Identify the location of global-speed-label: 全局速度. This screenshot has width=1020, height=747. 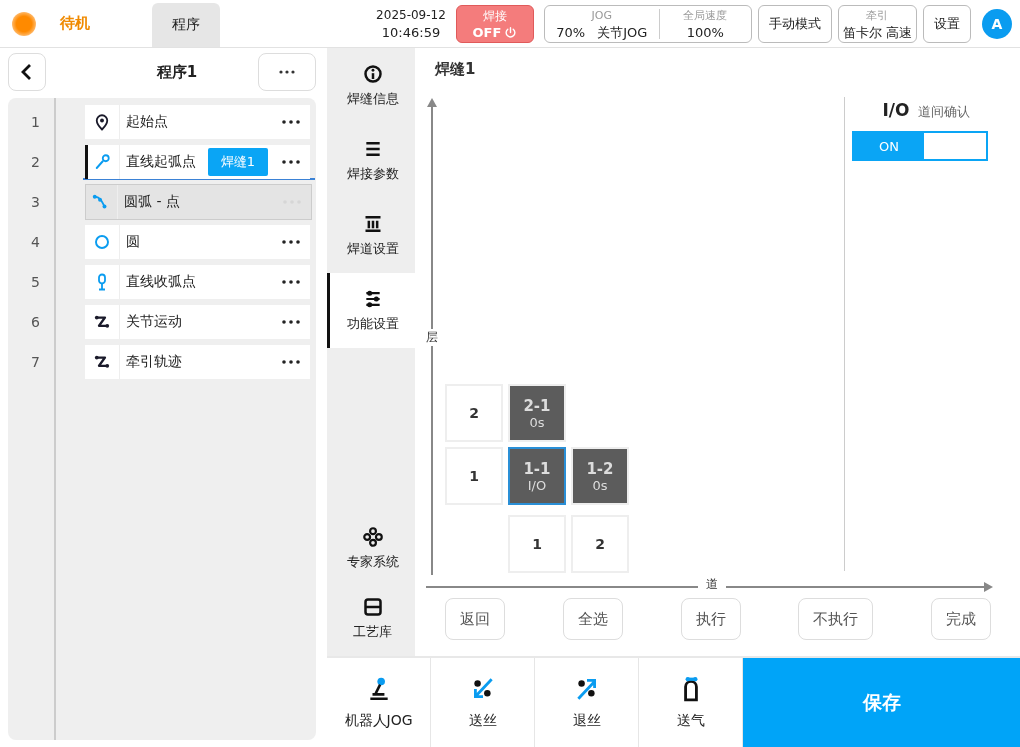
(705, 15).